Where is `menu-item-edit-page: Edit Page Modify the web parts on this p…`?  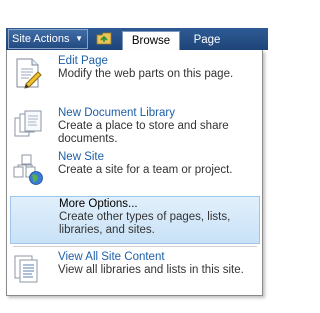 menu-item-edit-page: Edit Page Modify the web parts on this p… is located at coordinates (135, 78).